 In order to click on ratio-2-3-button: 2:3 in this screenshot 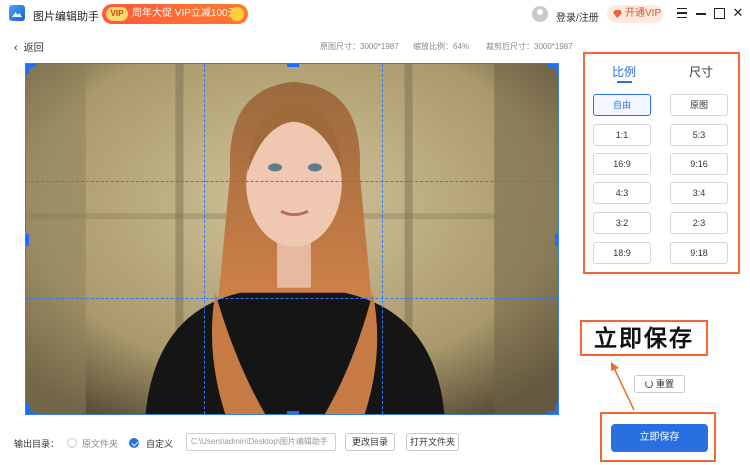, I will do `click(699, 223)`.